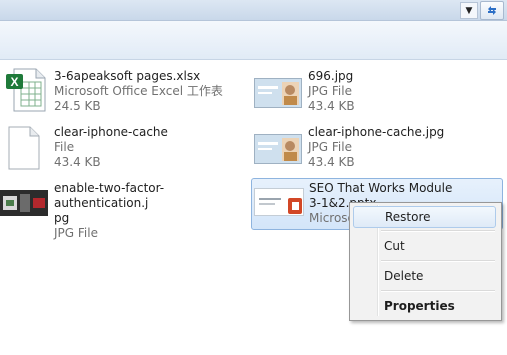 This screenshot has width=507, height=355. I want to click on menu-item-delete: Delete, so click(424, 276).